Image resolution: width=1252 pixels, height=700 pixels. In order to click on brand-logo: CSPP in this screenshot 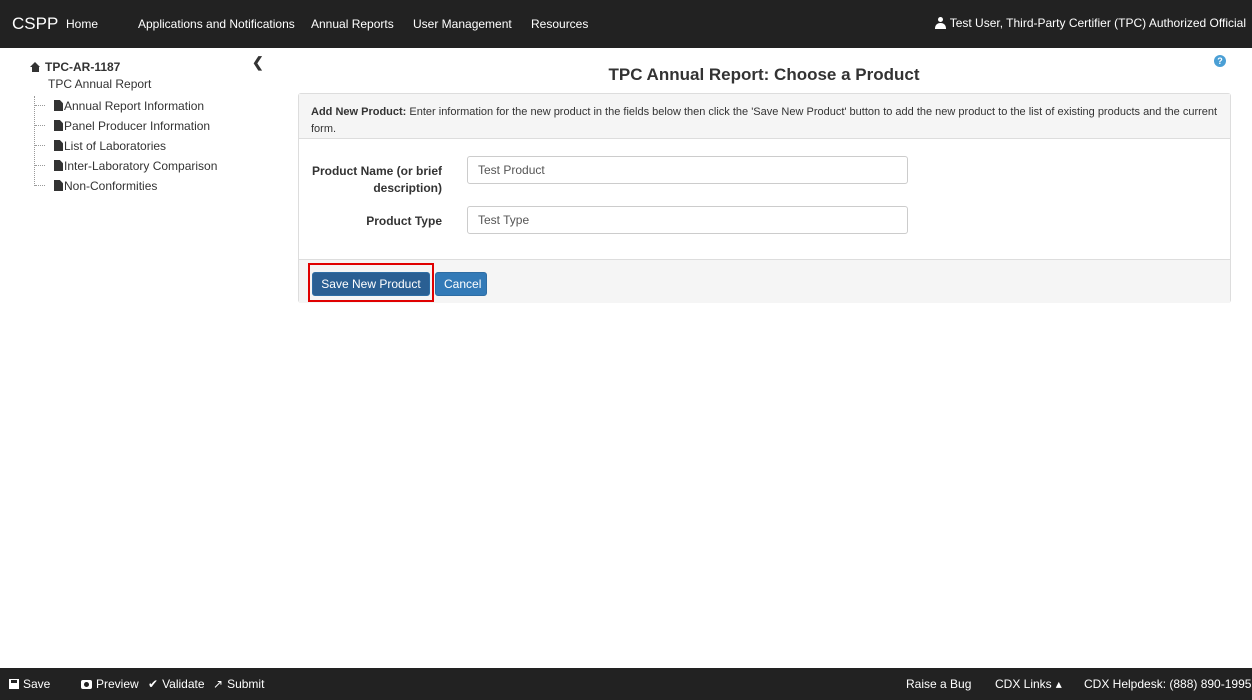, I will do `click(35, 24)`.